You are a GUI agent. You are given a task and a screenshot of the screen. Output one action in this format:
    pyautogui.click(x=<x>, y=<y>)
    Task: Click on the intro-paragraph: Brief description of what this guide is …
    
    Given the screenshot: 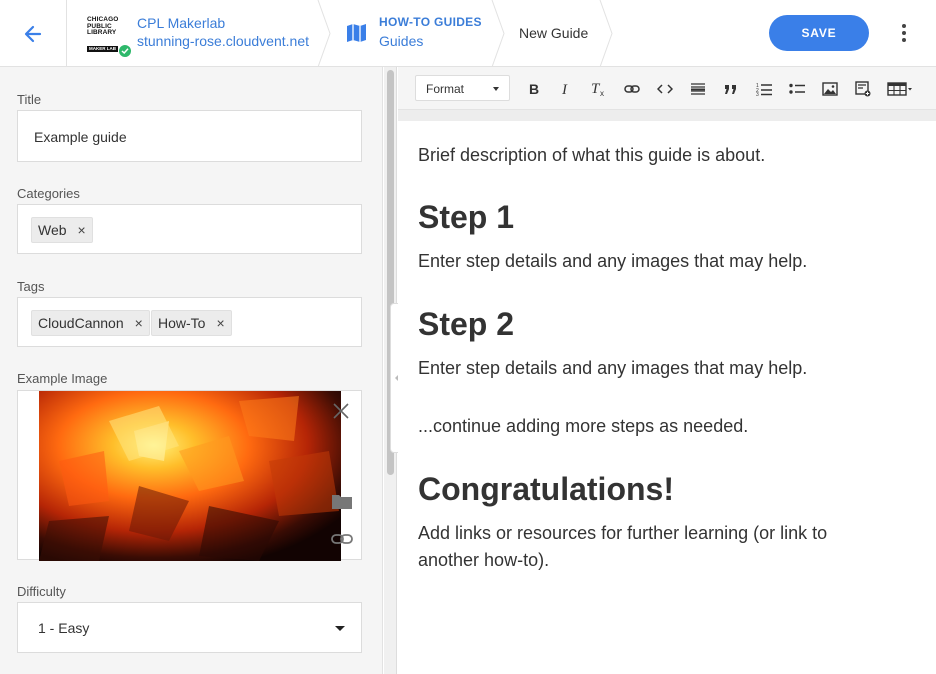 What is the action you would take?
    pyautogui.click(x=592, y=155)
    